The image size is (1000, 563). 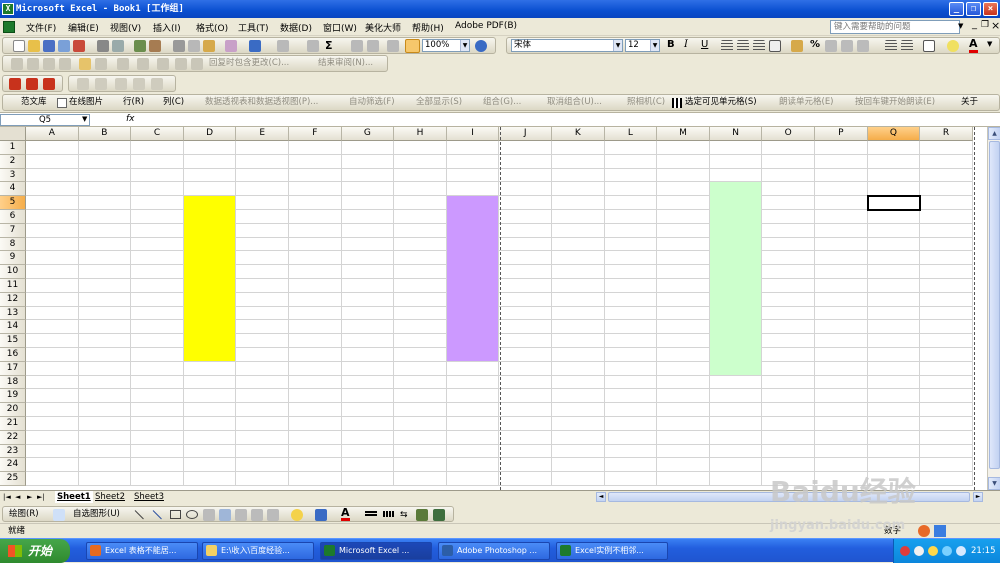 What do you see at coordinates (15, 84) in the screenshot?
I see `pdf-convert-icon` at bounding box center [15, 84].